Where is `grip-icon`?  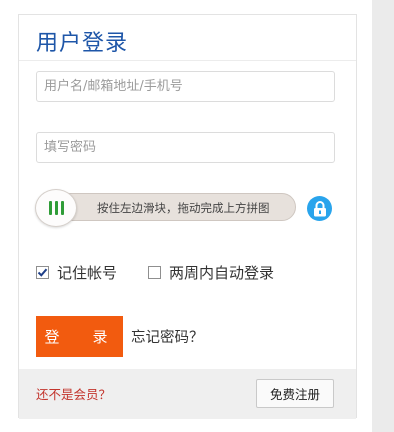
grip-icon is located at coordinates (50, 208).